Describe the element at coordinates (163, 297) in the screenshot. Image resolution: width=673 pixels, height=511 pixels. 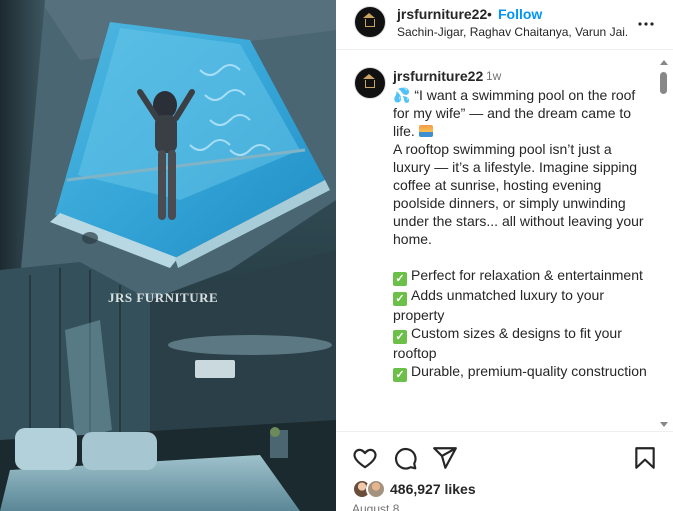
I see `media-watermark: JRS FURNITURE` at that location.